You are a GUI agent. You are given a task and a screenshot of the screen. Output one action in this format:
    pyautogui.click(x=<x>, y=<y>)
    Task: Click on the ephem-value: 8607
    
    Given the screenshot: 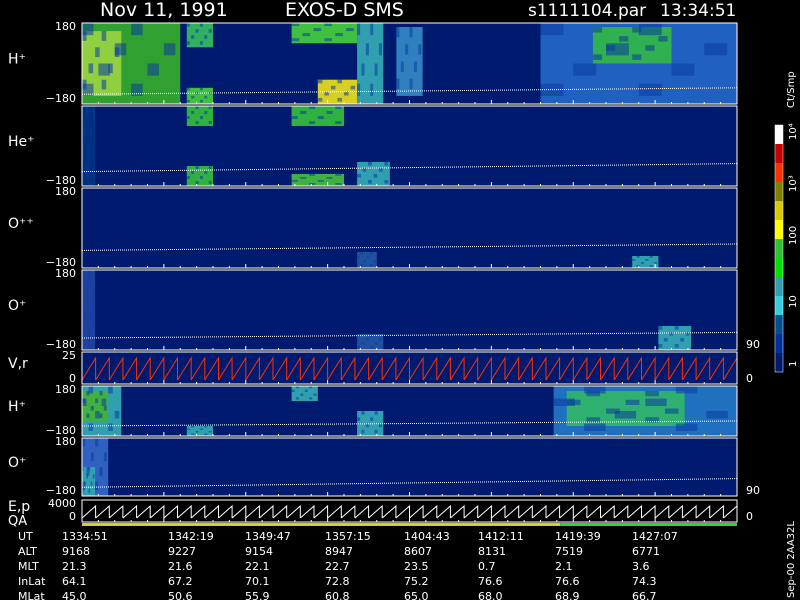 What is the action you would take?
    pyautogui.click(x=418, y=551)
    